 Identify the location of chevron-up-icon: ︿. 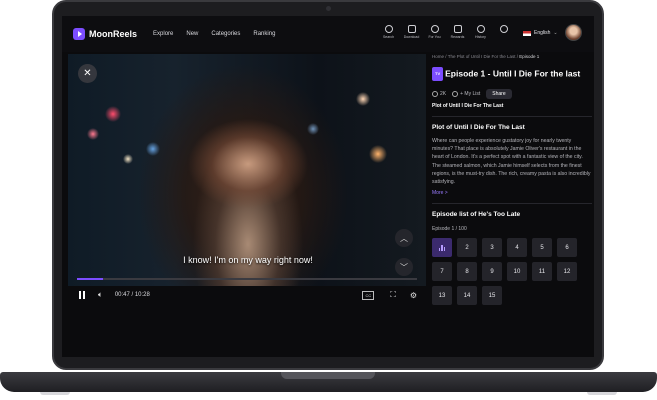
(404, 238).